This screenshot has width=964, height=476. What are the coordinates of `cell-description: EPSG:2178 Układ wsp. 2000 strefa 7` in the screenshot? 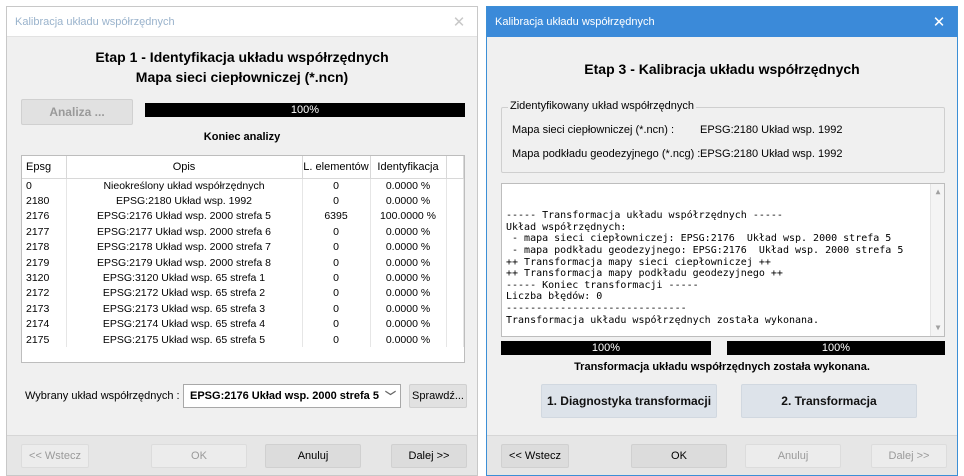 It's located at (184, 247).